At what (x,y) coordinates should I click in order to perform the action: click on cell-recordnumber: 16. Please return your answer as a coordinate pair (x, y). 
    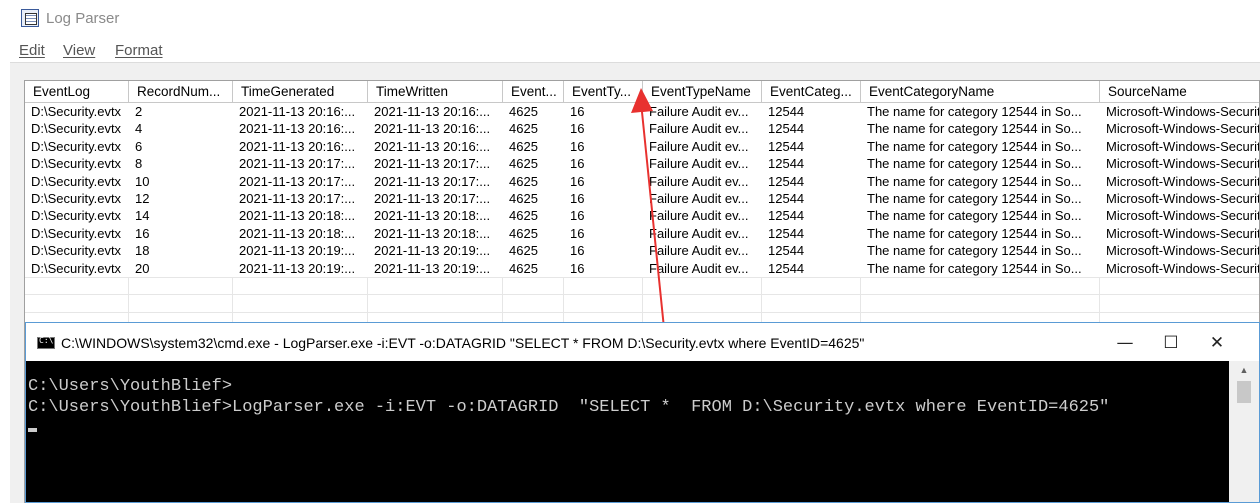
    Looking at the image, I should click on (142, 233).